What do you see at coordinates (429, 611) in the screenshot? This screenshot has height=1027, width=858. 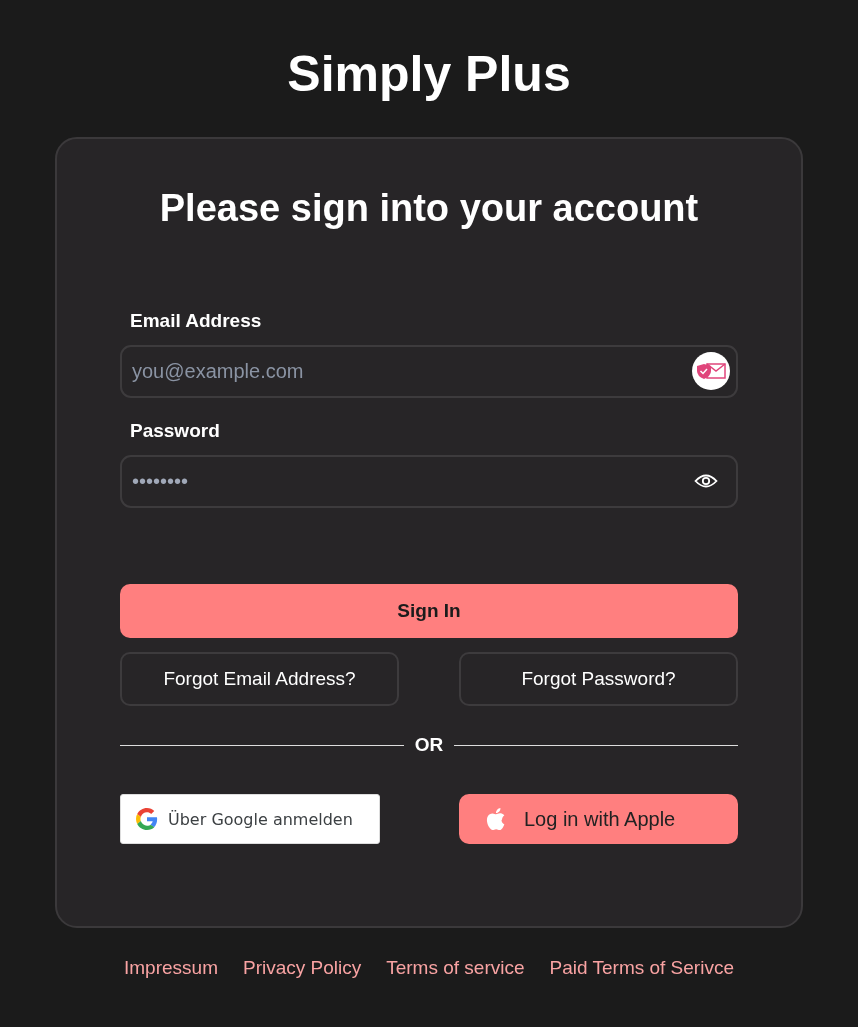 I see `sign-in-button: Sign In` at bounding box center [429, 611].